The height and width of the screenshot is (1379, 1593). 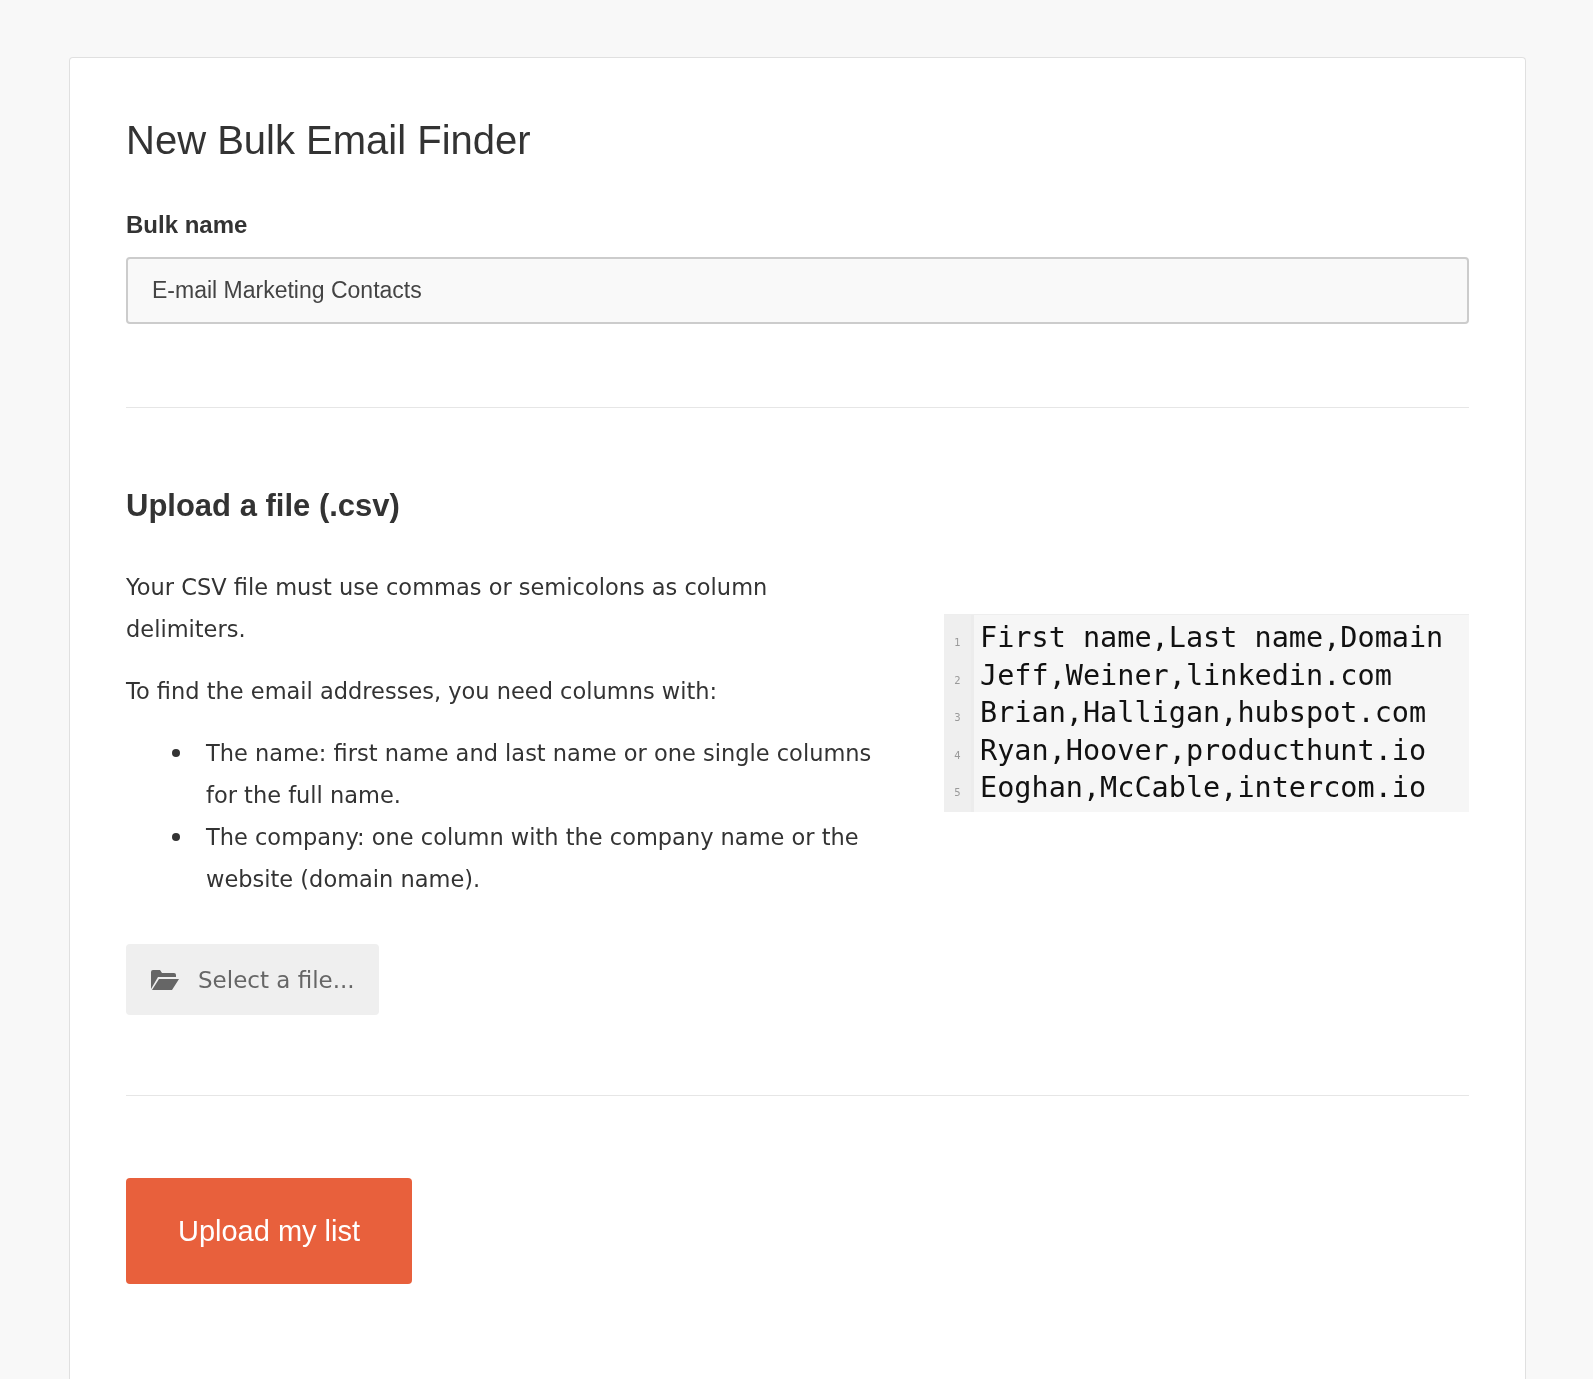 What do you see at coordinates (422, 691) in the screenshot?
I see `paragraph: To find the email addresses, you need columns with:` at bounding box center [422, 691].